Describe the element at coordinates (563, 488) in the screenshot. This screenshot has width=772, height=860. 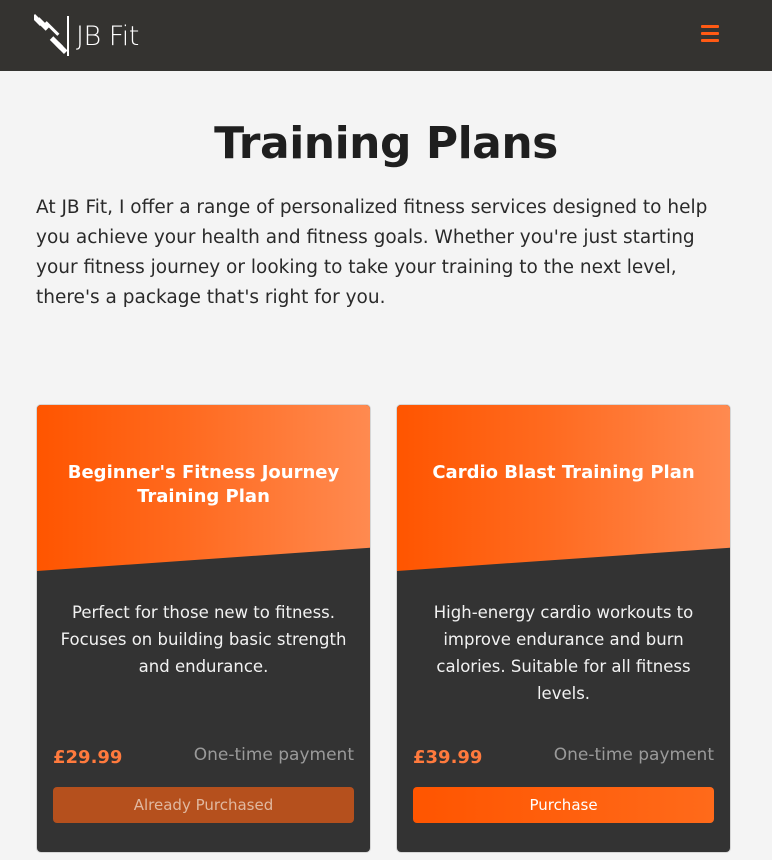
I see `card-header-banner` at that location.